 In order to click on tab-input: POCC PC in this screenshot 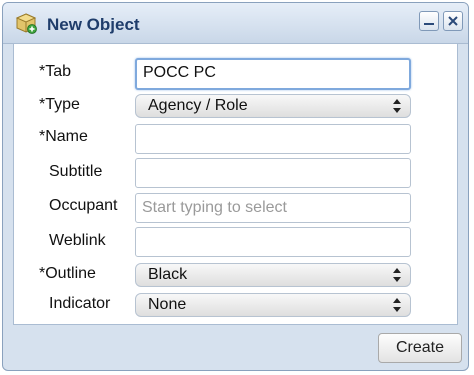, I will do `click(273, 74)`.